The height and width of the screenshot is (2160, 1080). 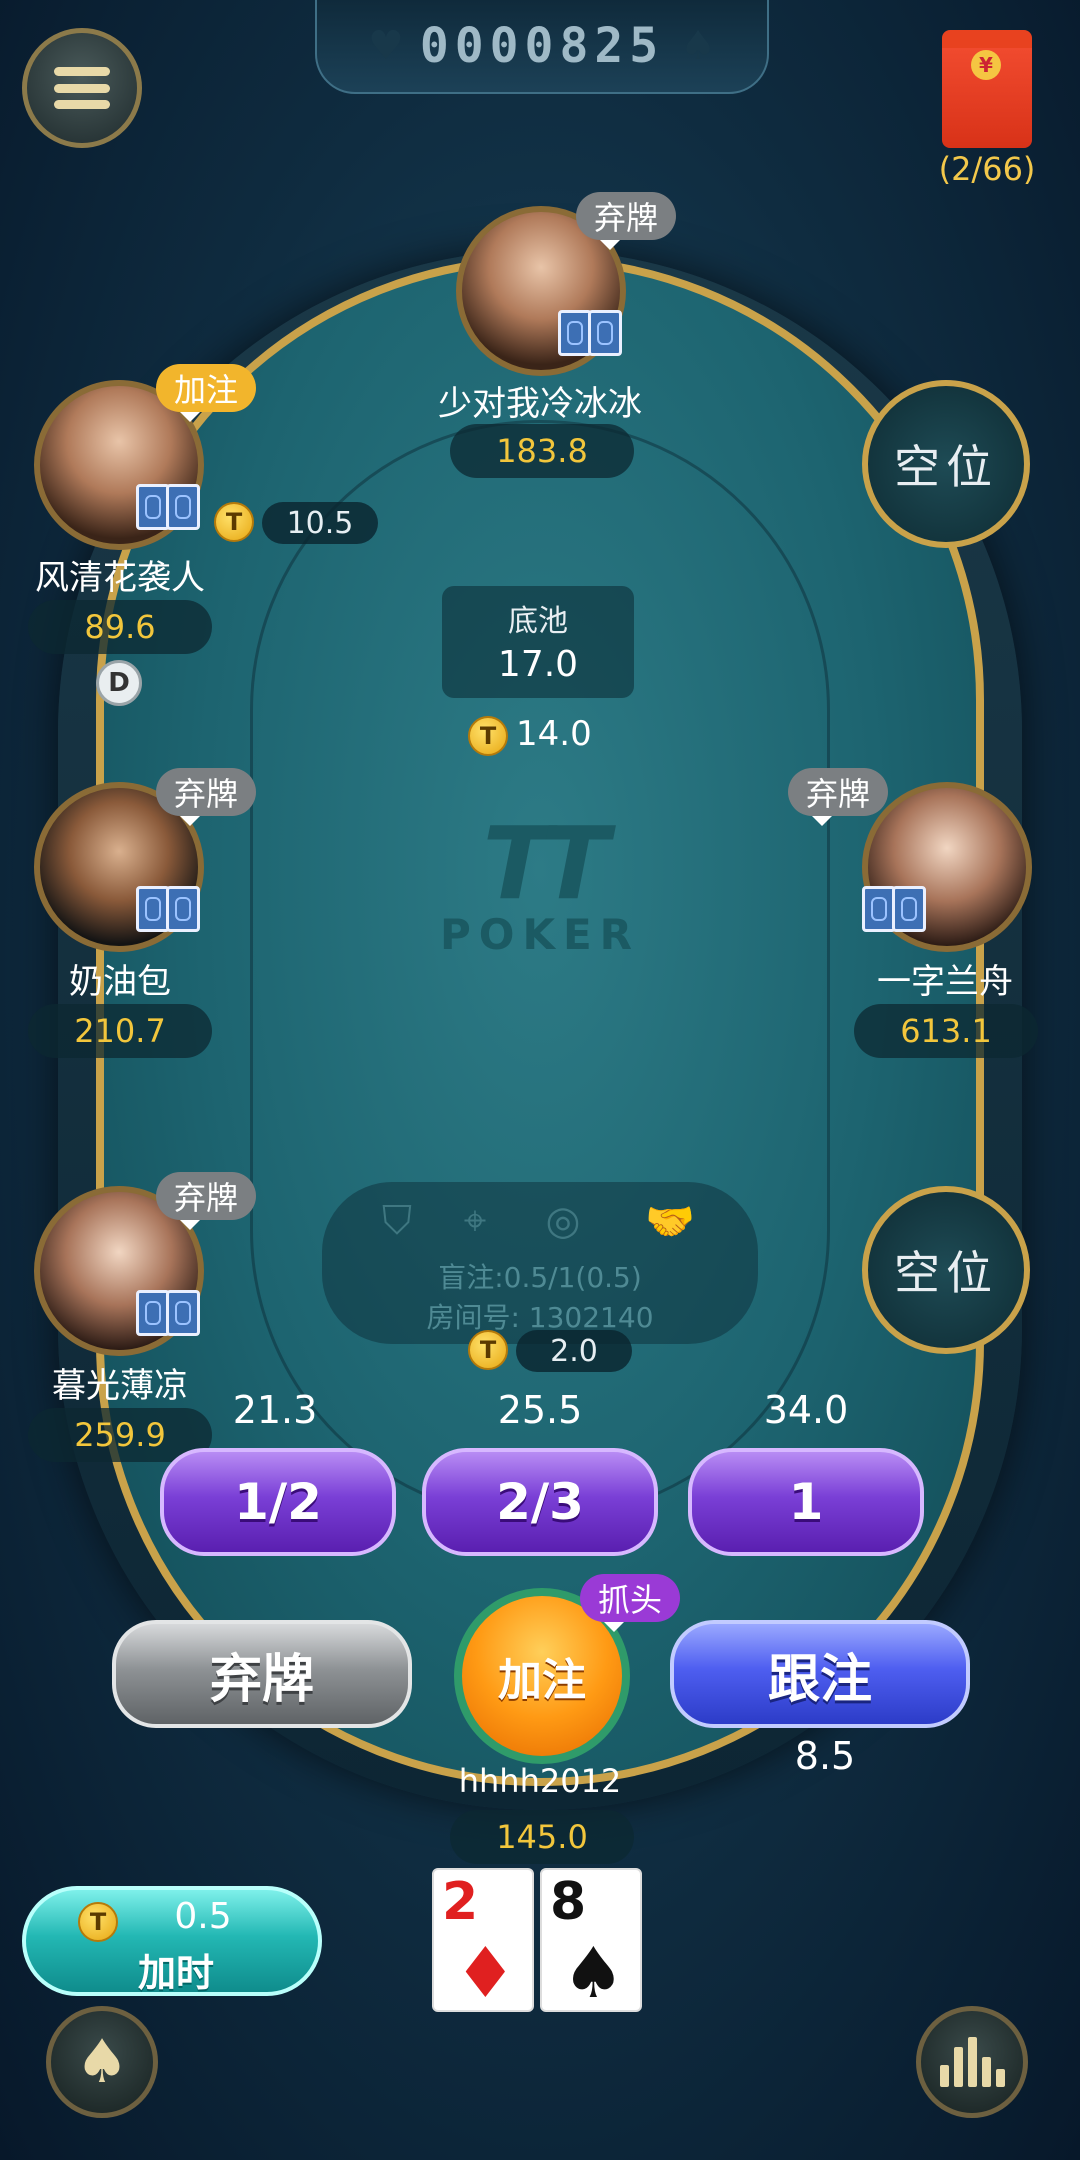 I want to click on player-name-top: 少对我冷冰冰, so click(x=540, y=404).